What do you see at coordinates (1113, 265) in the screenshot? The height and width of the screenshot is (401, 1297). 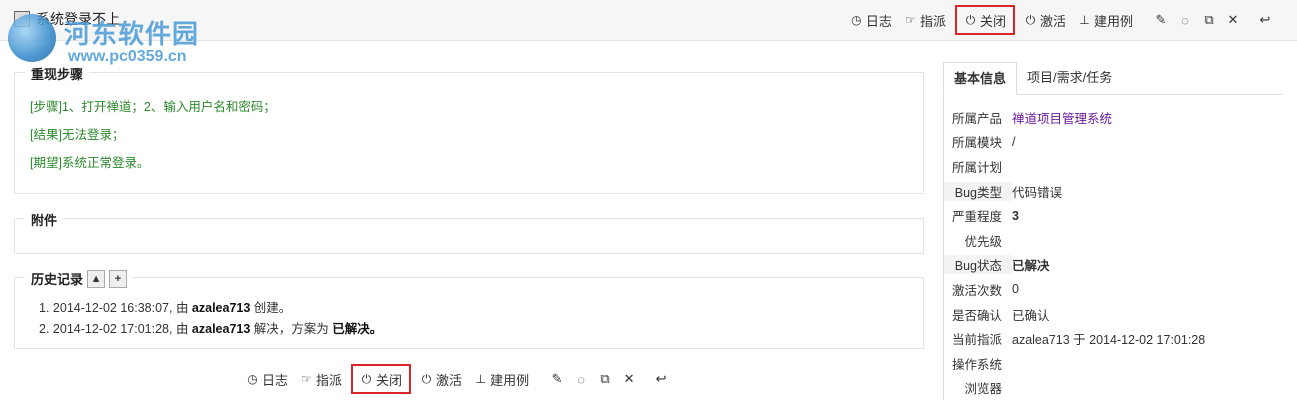 I see `info-row-status: Bug状态 已解决` at bounding box center [1113, 265].